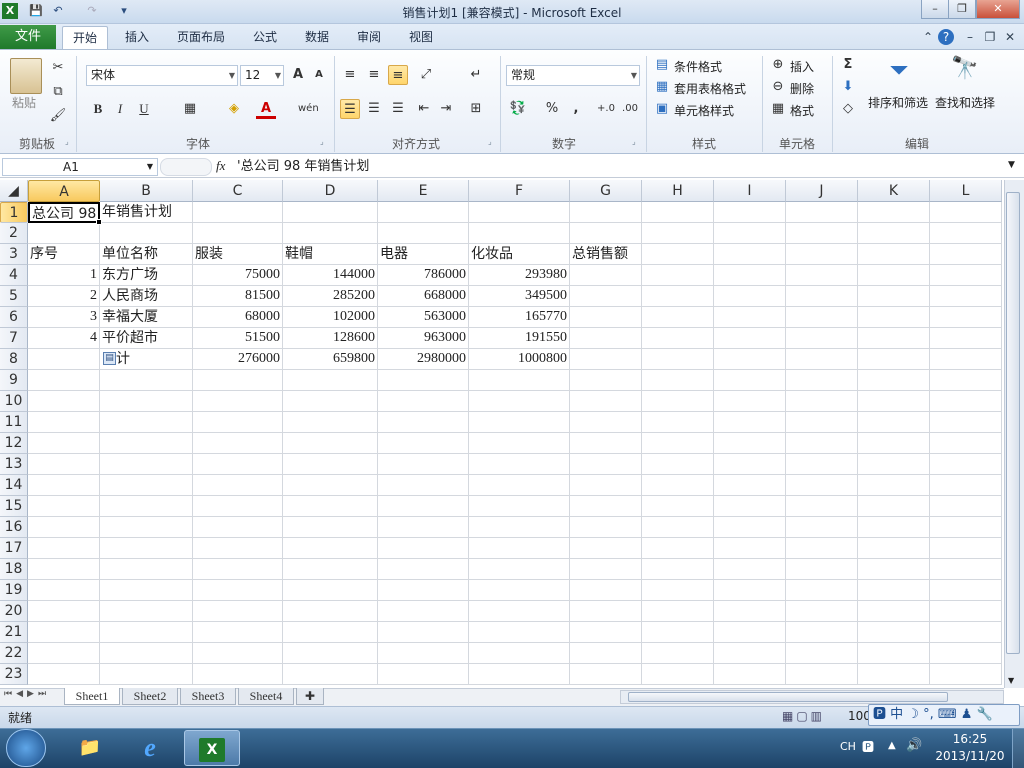 This screenshot has width=1024, height=768. What do you see at coordinates (58, 116) in the screenshot?
I see `format-painter-icon: 🖌` at bounding box center [58, 116].